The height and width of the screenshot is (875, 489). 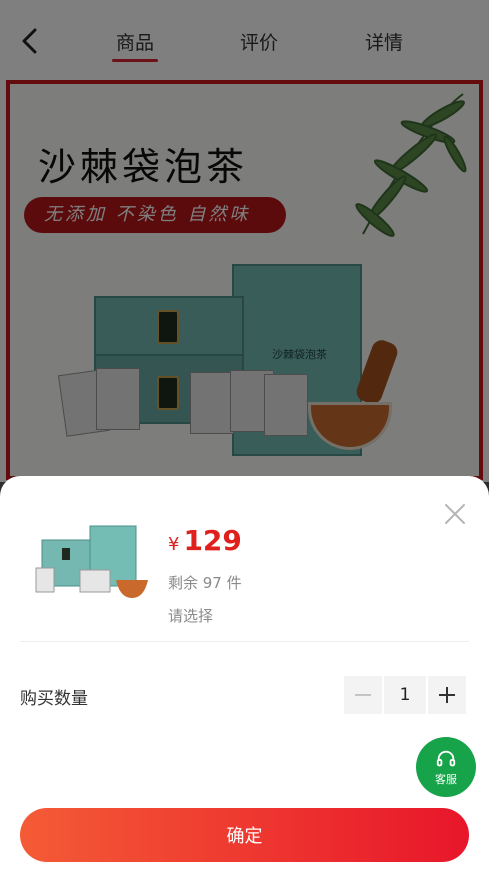 What do you see at coordinates (174, 544) in the screenshot?
I see `currency-symbol: ¥` at bounding box center [174, 544].